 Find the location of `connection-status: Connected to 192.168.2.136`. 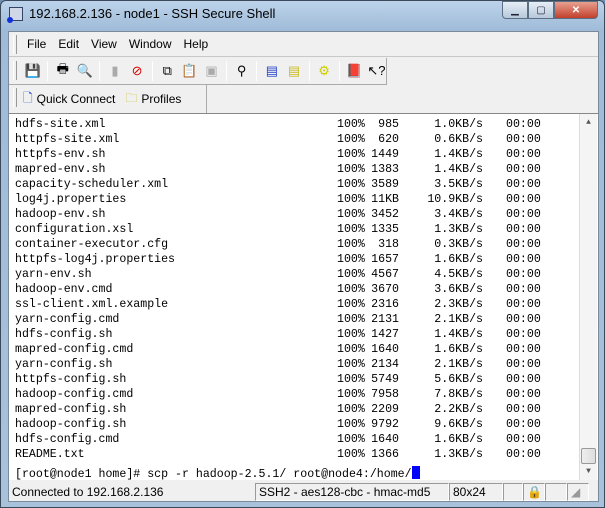

connection-status: Connected to 192.168.2.136 is located at coordinates (88, 492).